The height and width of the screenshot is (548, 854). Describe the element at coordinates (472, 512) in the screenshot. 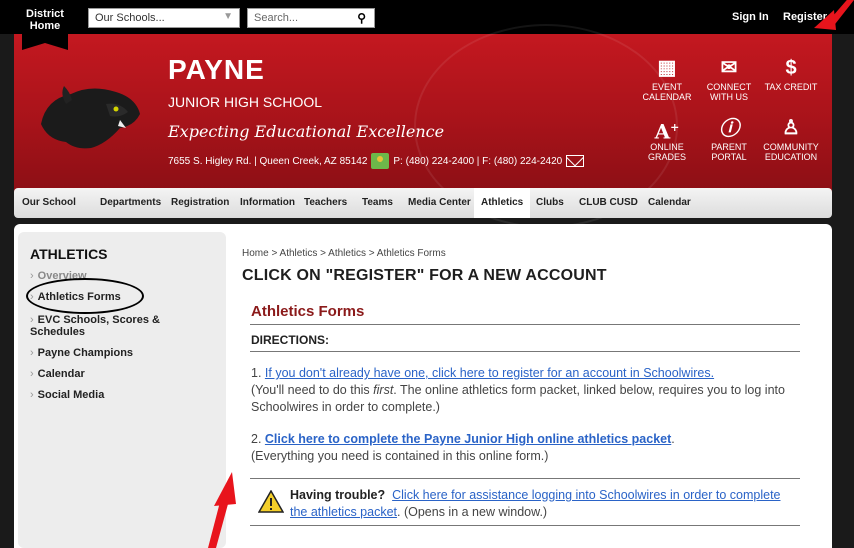

I see `trouble-suffix: . (Opens in a new window.)` at that location.